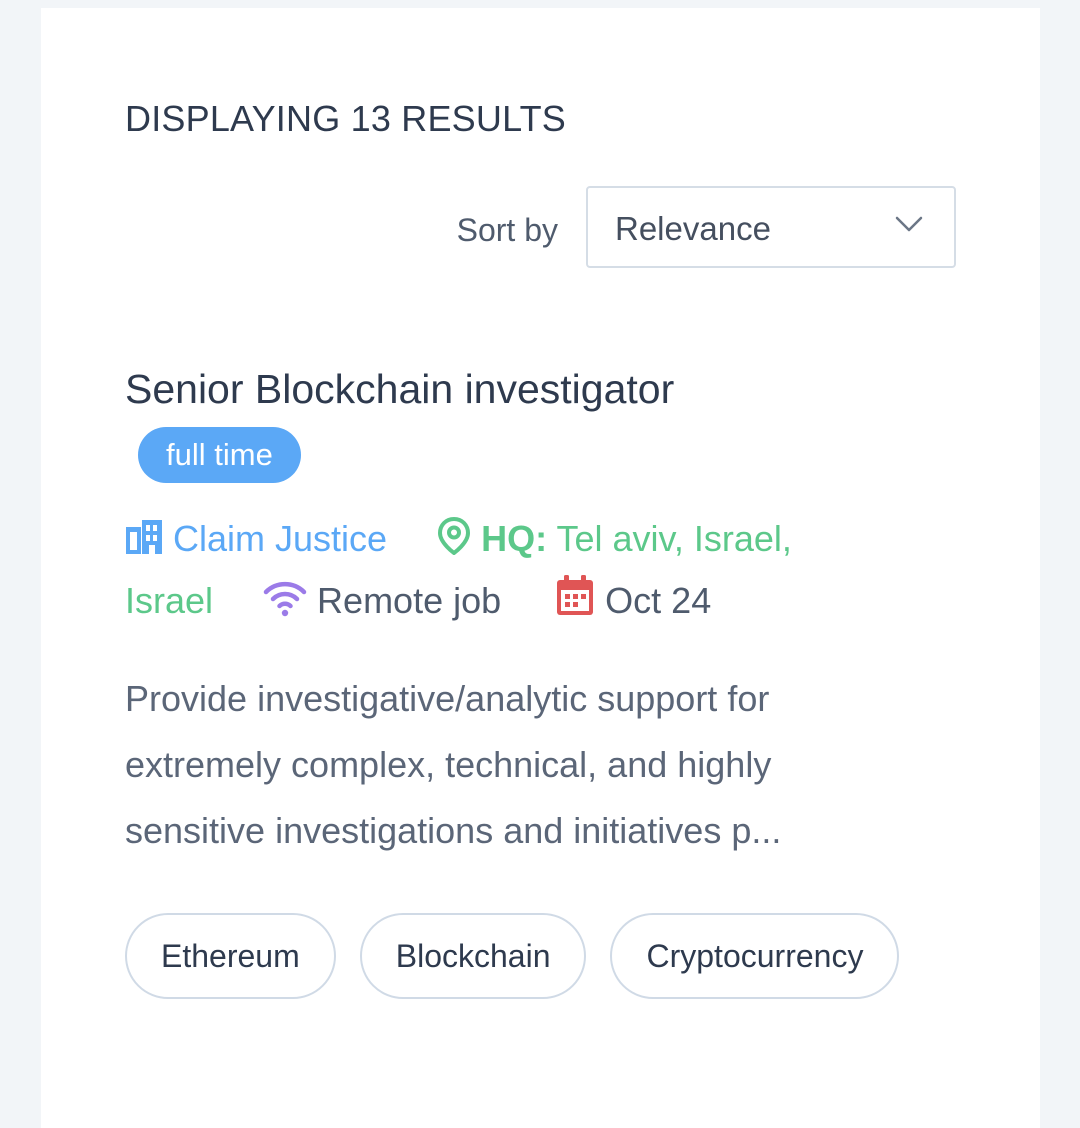 The height and width of the screenshot is (1128, 1080). Describe the element at coordinates (514, 538) in the screenshot. I see `location-prefix: HQ:` at that location.